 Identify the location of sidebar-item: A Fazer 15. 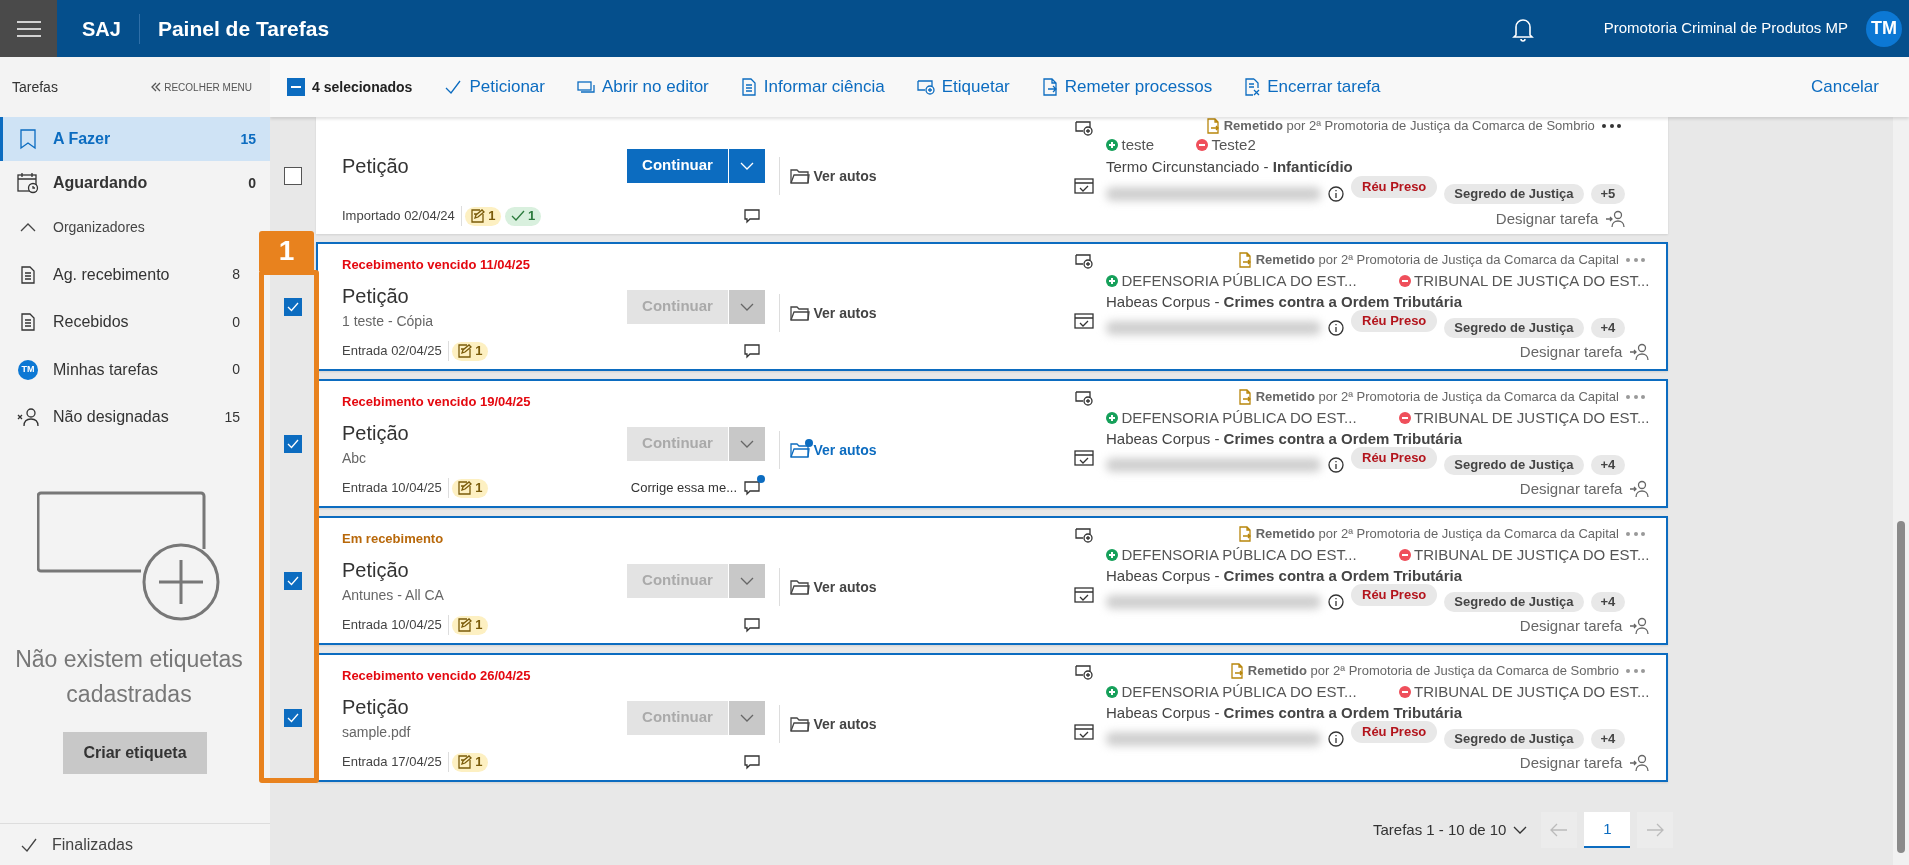
(135, 139).